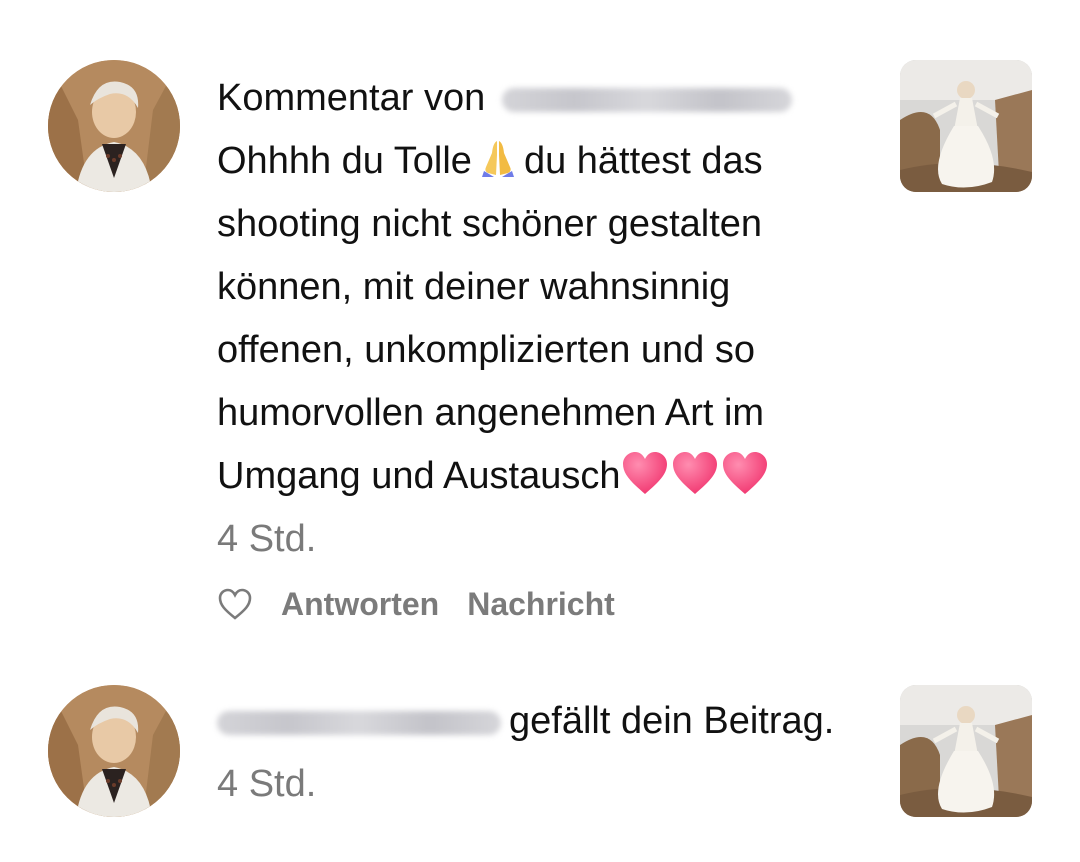 Image resolution: width=1080 pixels, height=862 pixels. What do you see at coordinates (235, 604) in the screenshot?
I see `heart-outline-icon` at bounding box center [235, 604].